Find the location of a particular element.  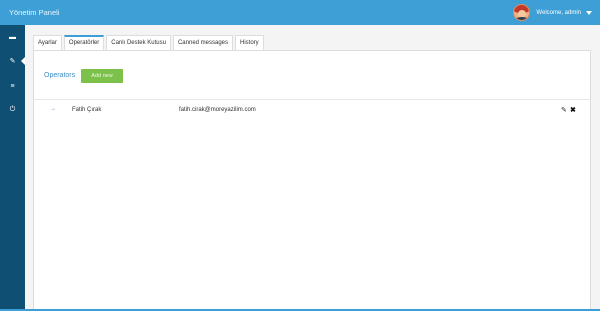

arrow-right-icon: → is located at coordinates (53, 109).